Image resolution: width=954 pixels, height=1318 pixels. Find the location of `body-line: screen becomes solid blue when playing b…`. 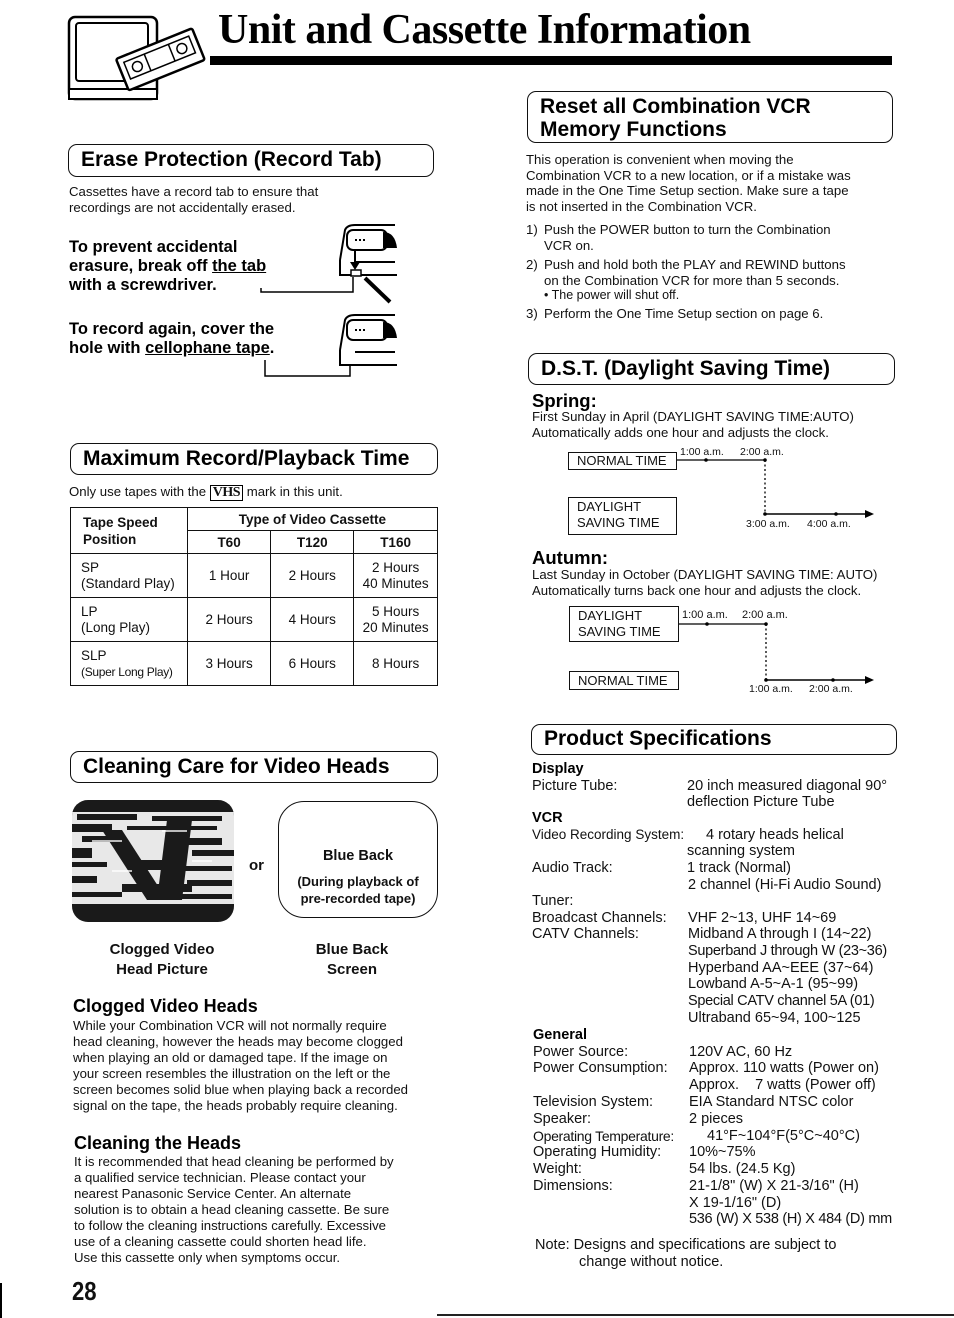

body-line: screen becomes solid blue when playing b… is located at coordinates (241, 1089).